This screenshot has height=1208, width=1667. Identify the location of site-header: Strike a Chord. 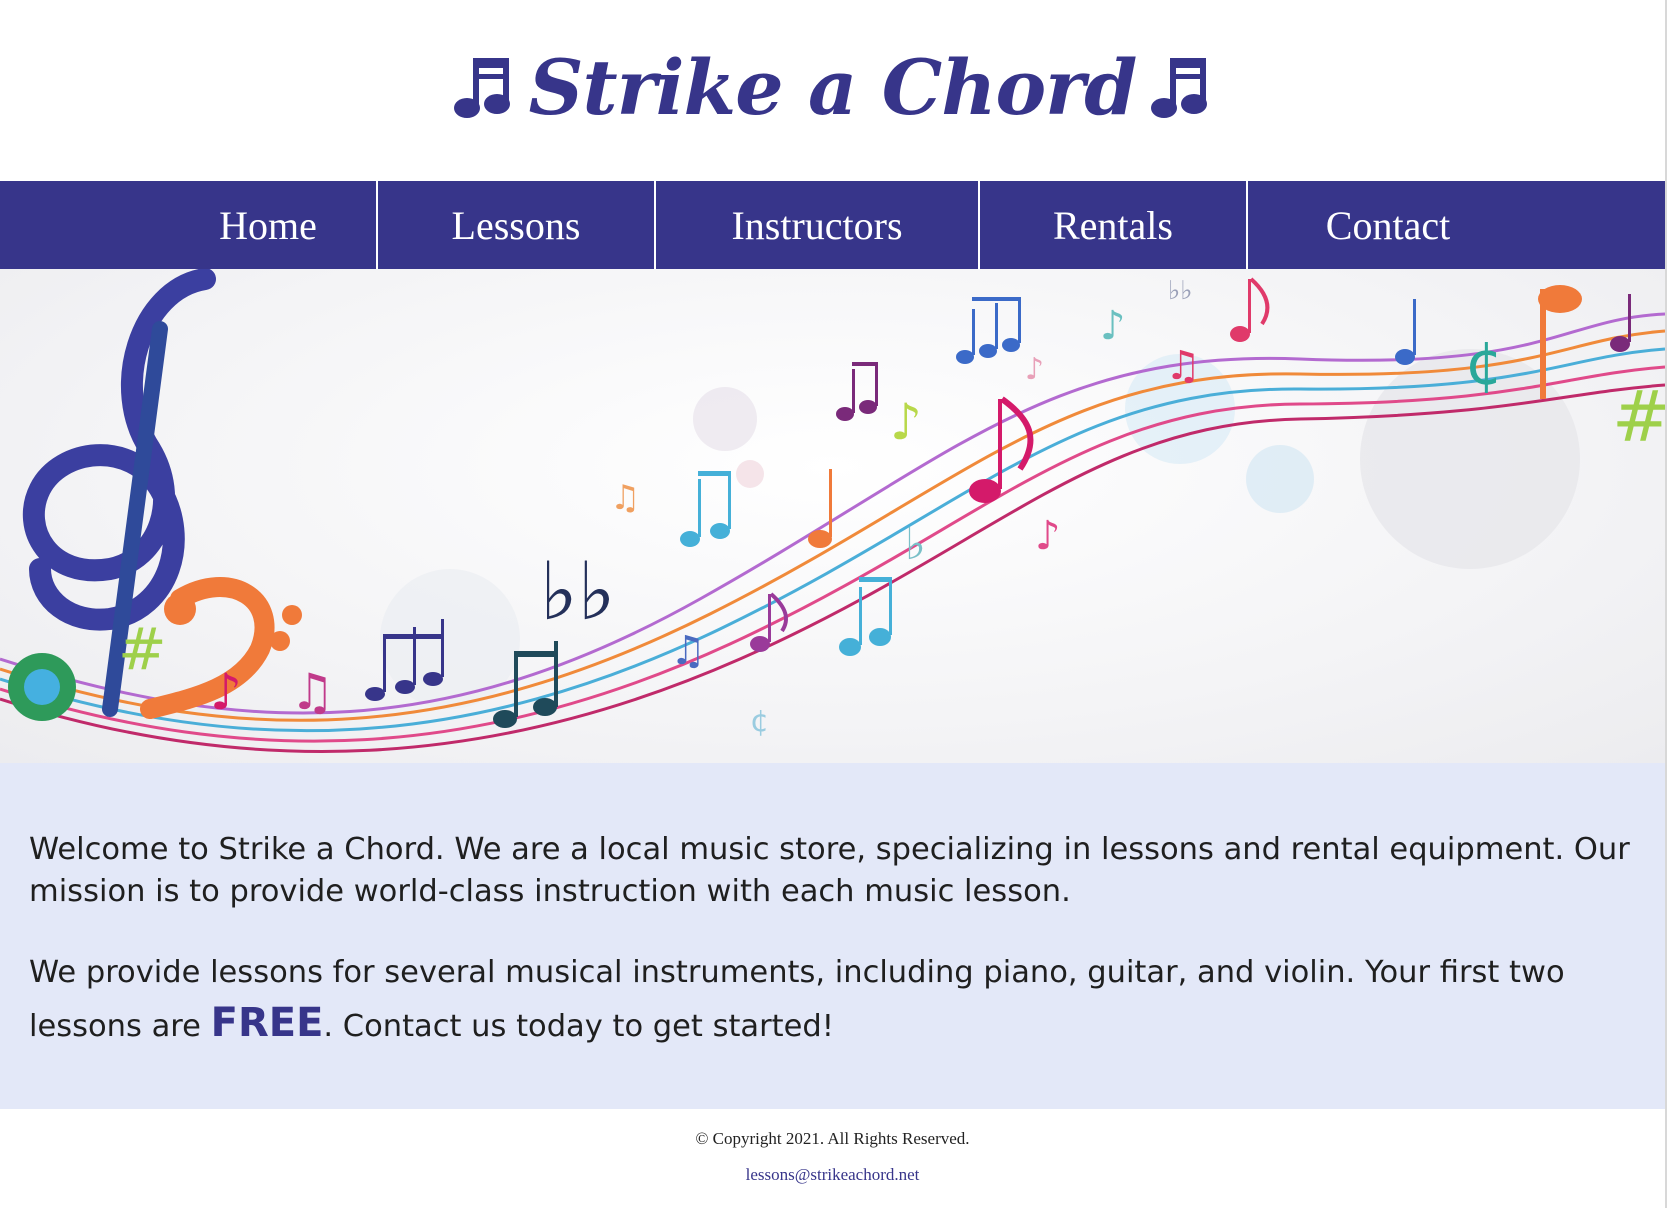
(832, 90).